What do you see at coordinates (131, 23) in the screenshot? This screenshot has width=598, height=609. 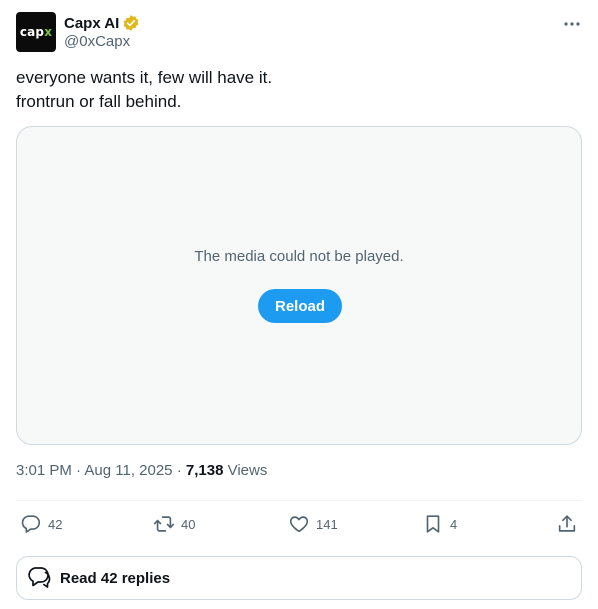 I see `verified-badge-icon` at bounding box center [131, 23].